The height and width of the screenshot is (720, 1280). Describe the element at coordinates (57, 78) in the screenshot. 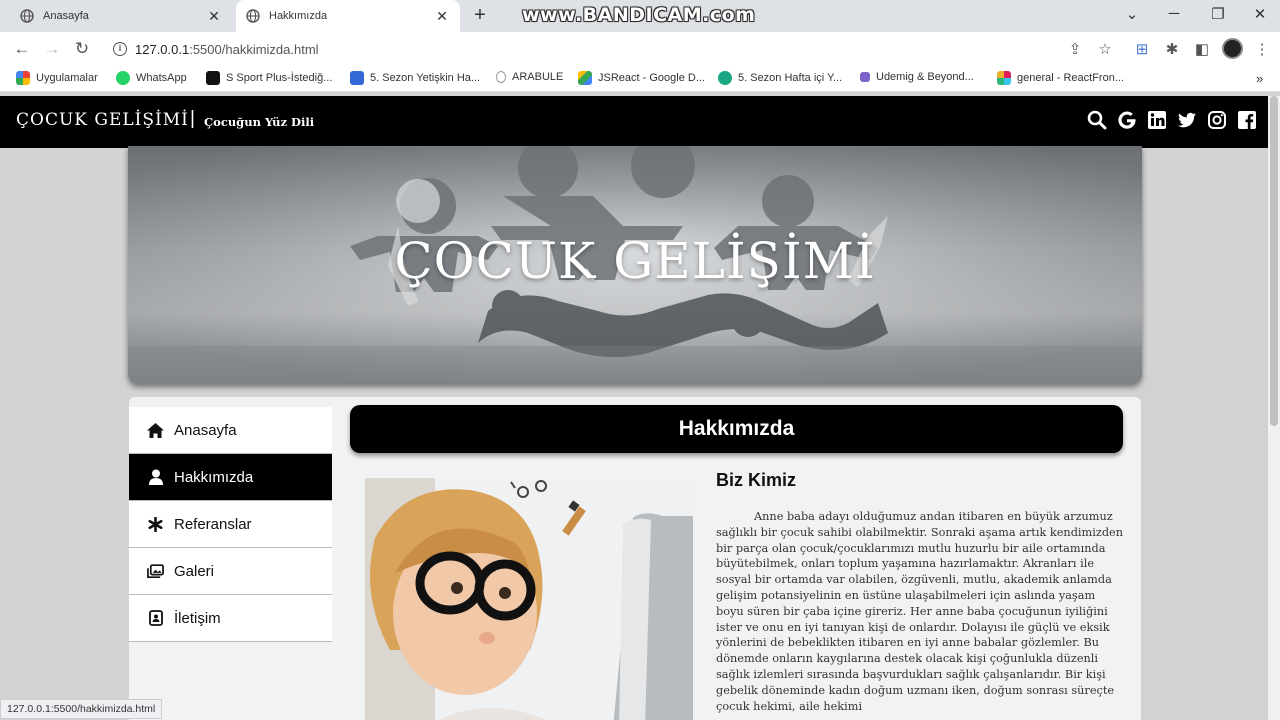

I see `bookmark-uygulamalar: Uygulamalar` at that location.